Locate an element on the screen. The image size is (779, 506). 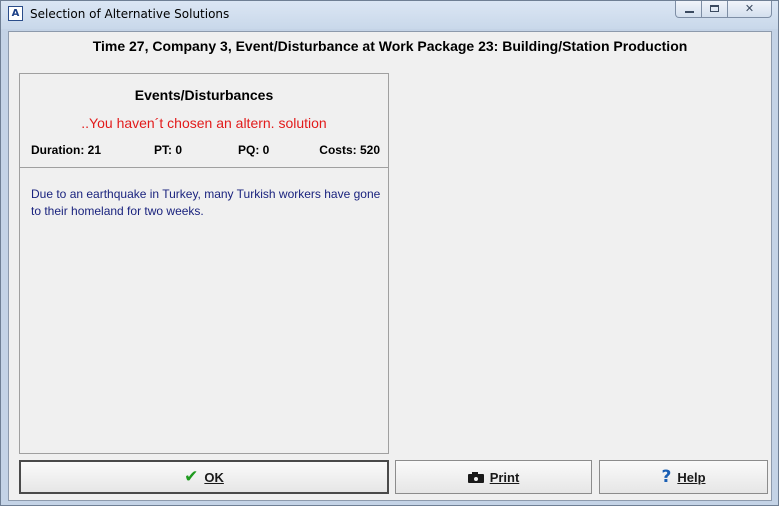
print-label: Print is located at coordinates (504, 477).